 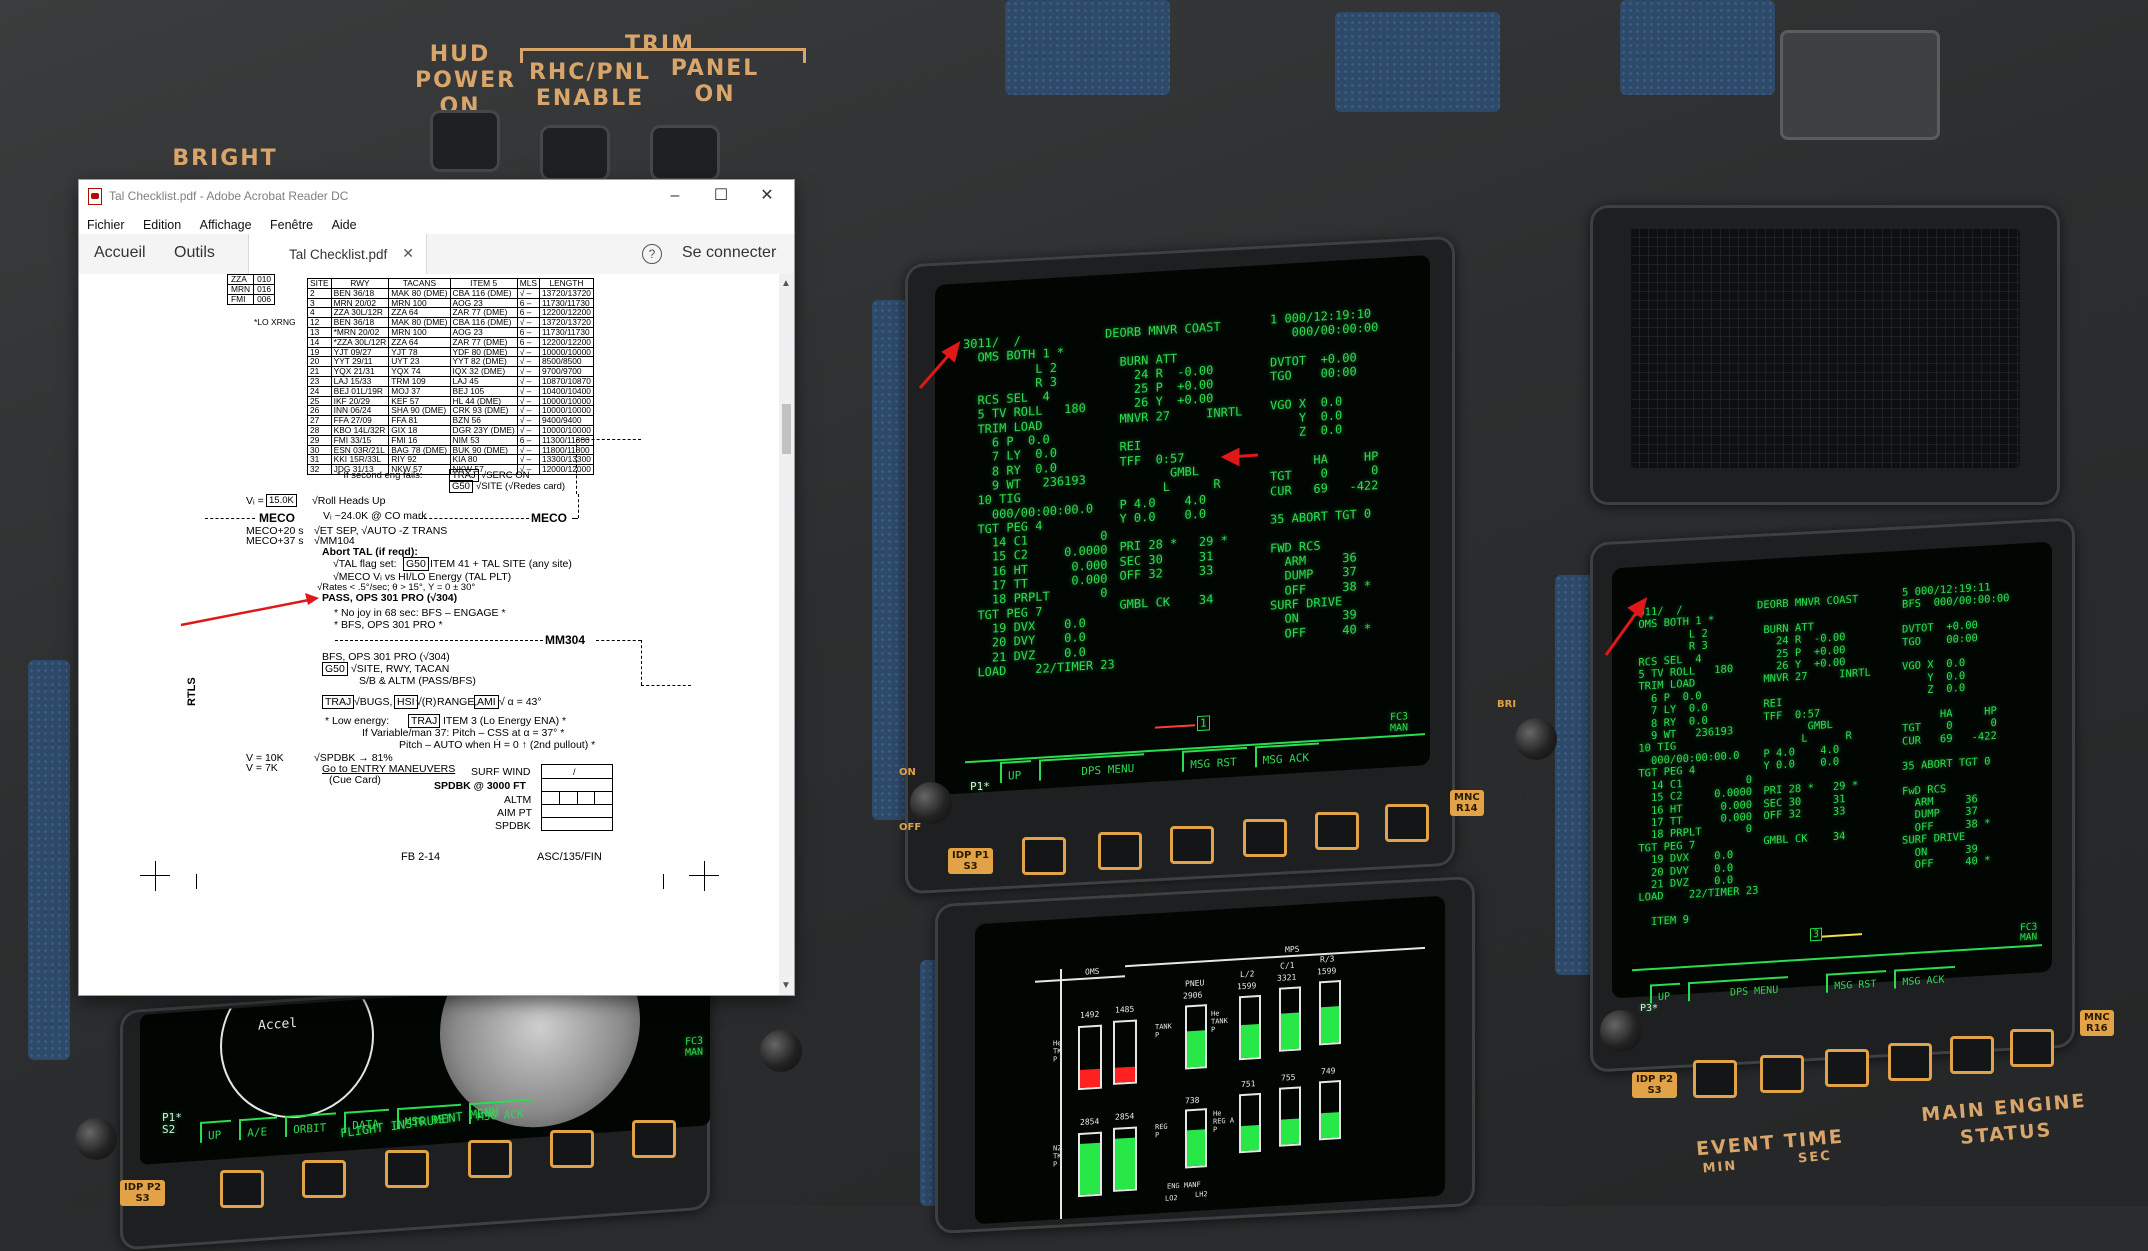 I want to click on menu-fichier: Fichier, so click(x=106, y=225).